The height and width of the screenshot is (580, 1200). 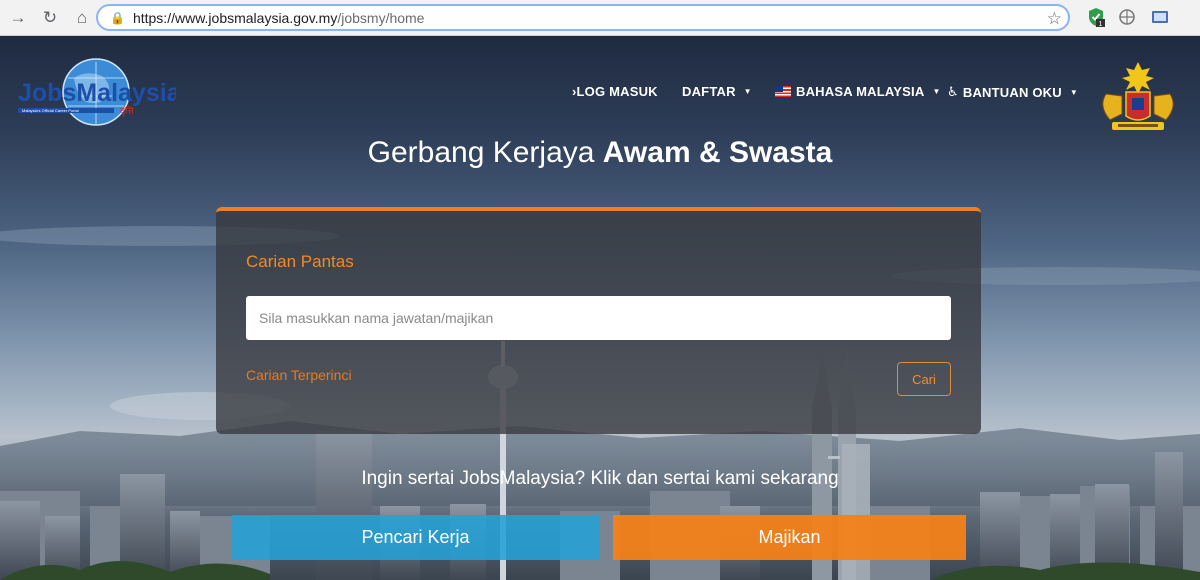 What do you see at coordinates (97, 93) in the screenshot?
I see `svg-text: JobsMalaysia.` at bounding box center [97, 93].